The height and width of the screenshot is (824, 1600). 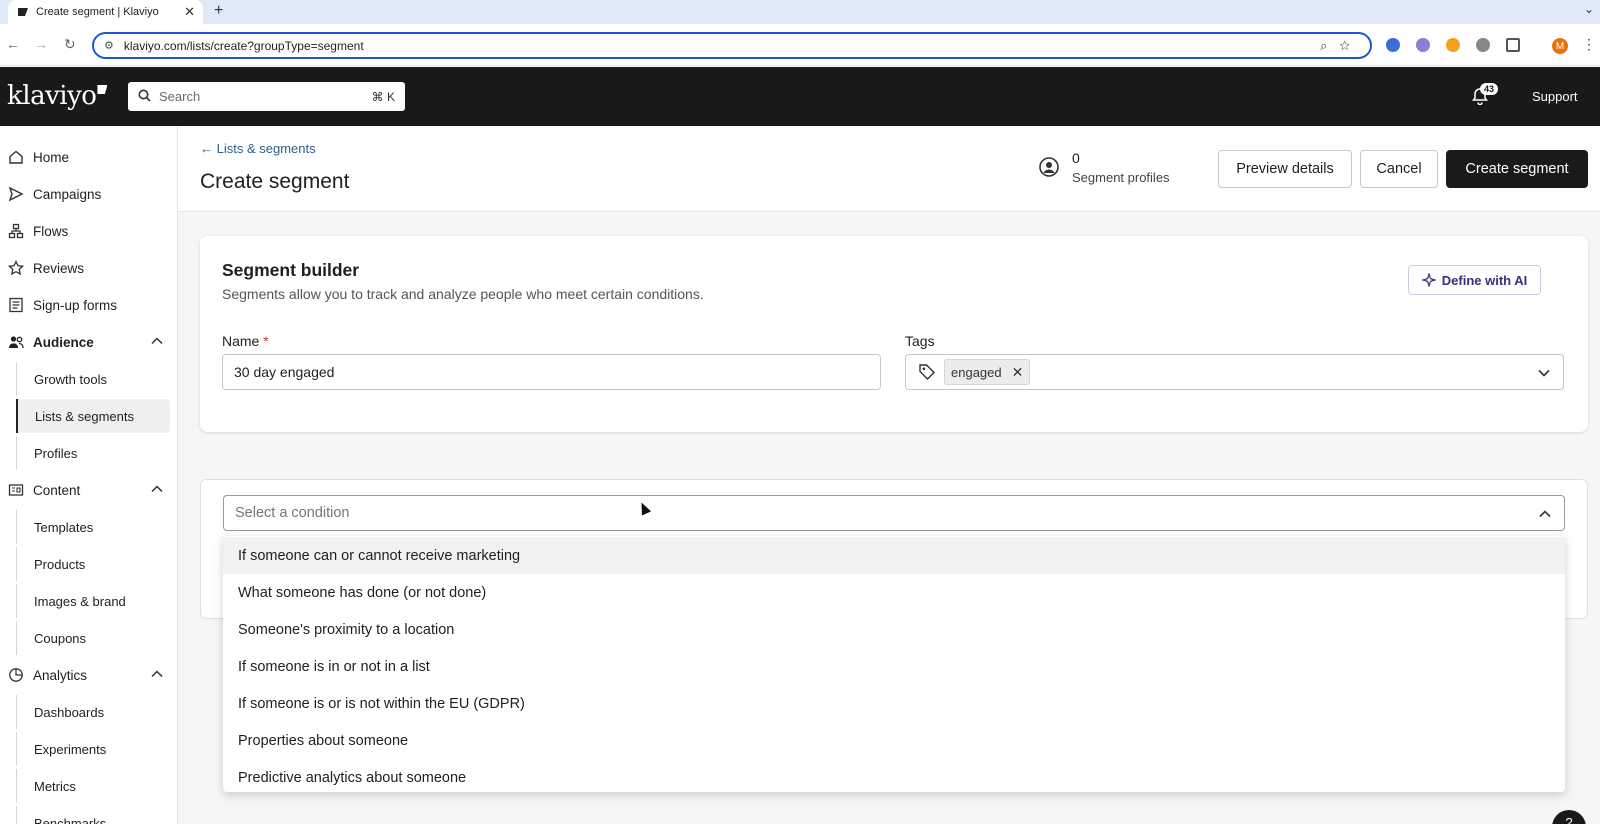 What do you see at coordinates (1049, 167) in the screenshot?
I see `profile-avatar-icon` at bounding box center [1049, 167].